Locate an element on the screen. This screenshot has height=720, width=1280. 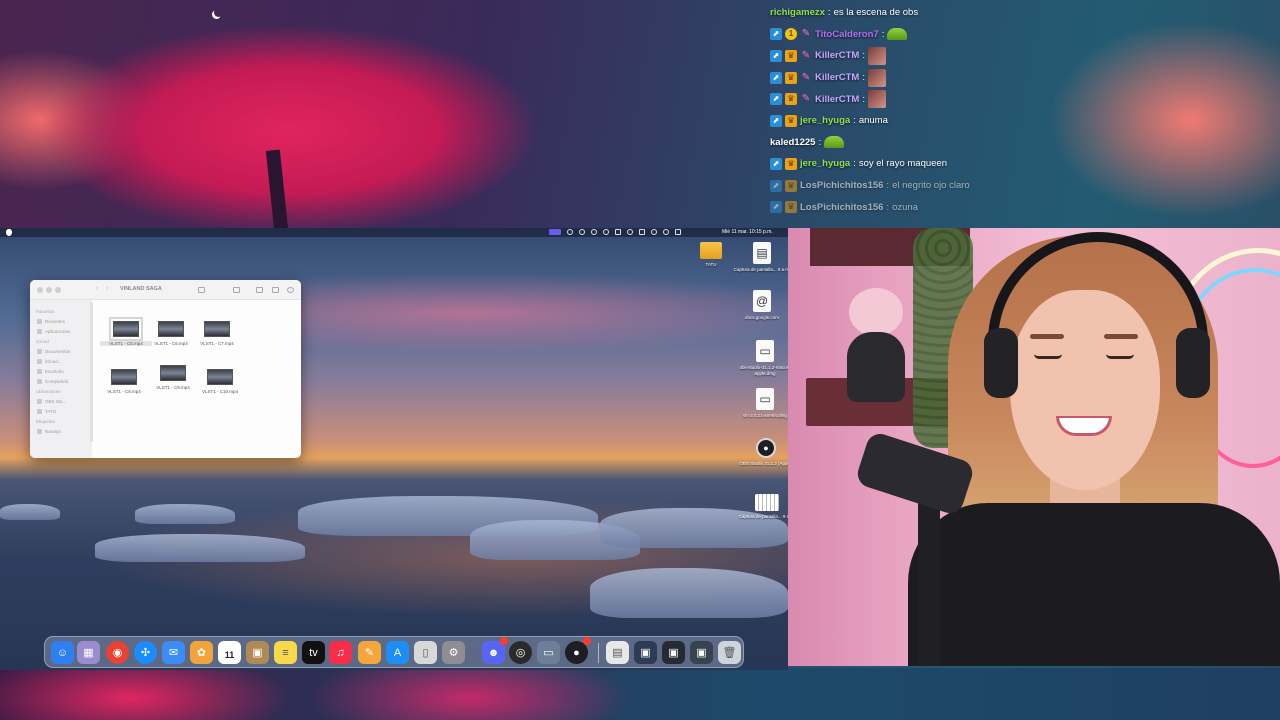
dock-app-pages: ✎ is located at coordinates (369, 652).